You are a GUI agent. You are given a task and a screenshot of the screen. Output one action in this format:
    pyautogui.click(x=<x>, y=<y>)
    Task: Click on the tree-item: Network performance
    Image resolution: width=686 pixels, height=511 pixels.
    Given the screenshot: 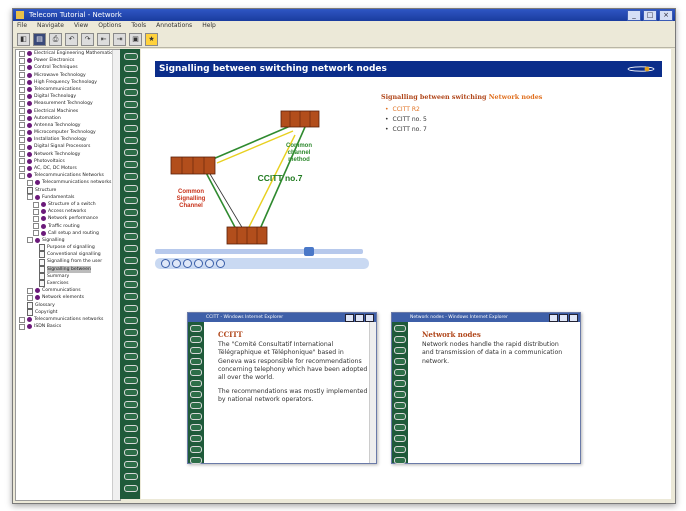 What is the action you would take?
    pyautogui.click(x=68, y=218)
    